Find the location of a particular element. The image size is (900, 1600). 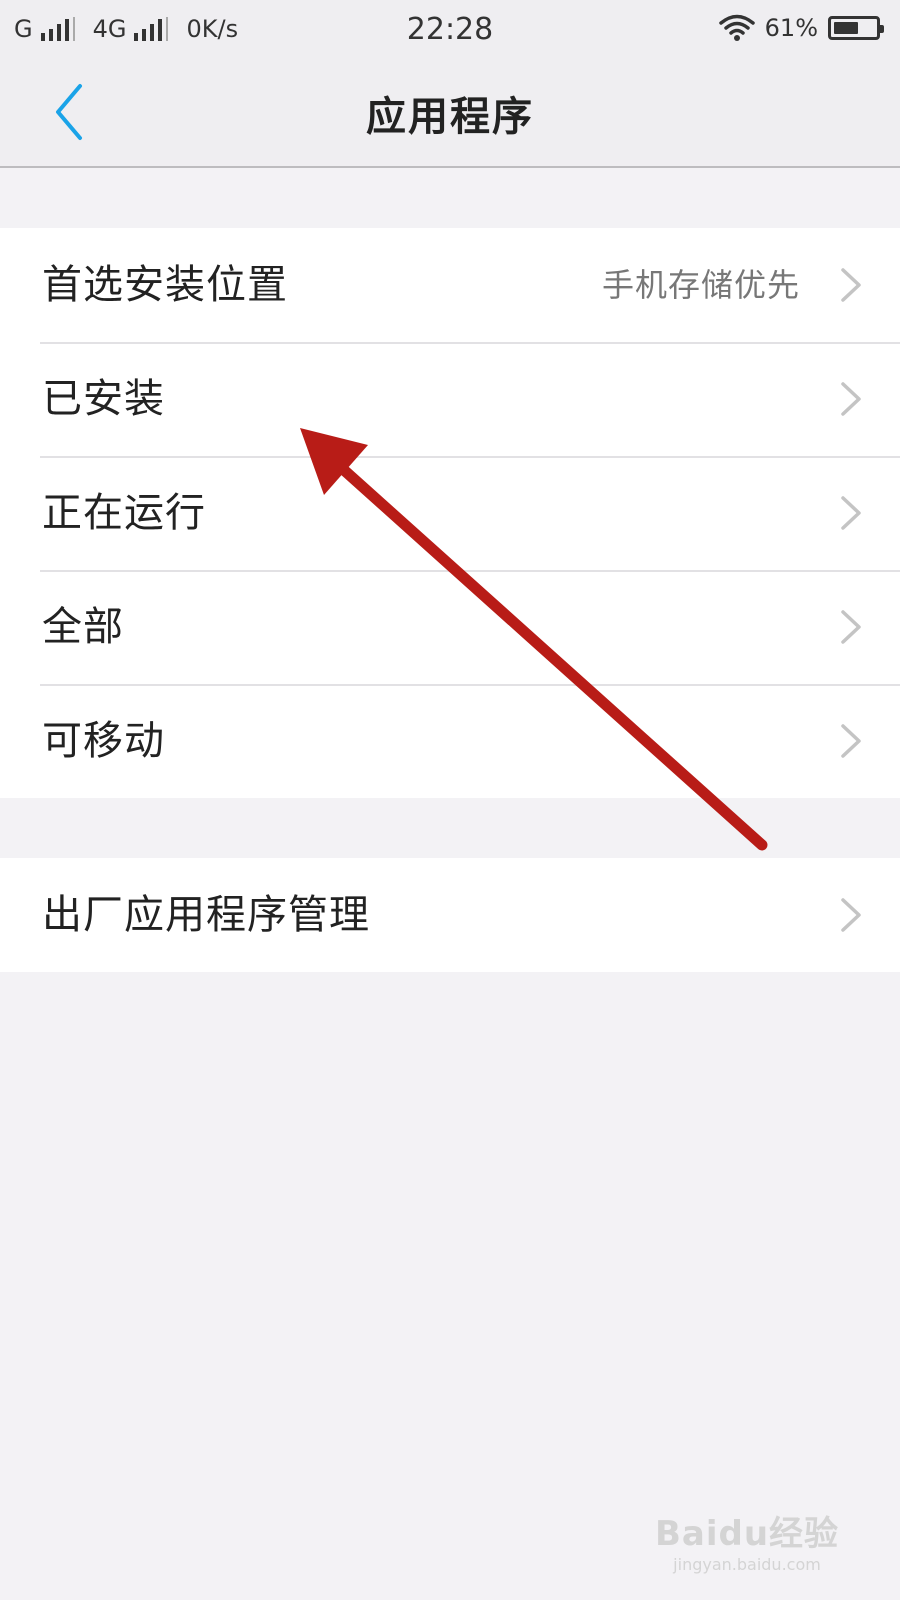

watermark-logo: Baidu经验 jingyan.baidu.com is located at coordinates (747, 1540).